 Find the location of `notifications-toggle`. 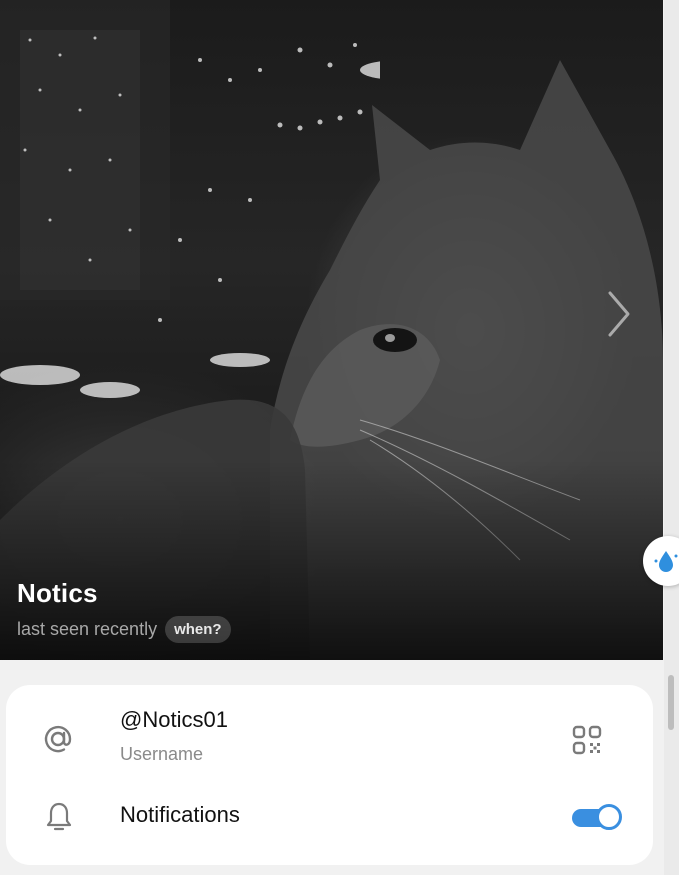

notifications-toggle is located at coordinates (597, 817).